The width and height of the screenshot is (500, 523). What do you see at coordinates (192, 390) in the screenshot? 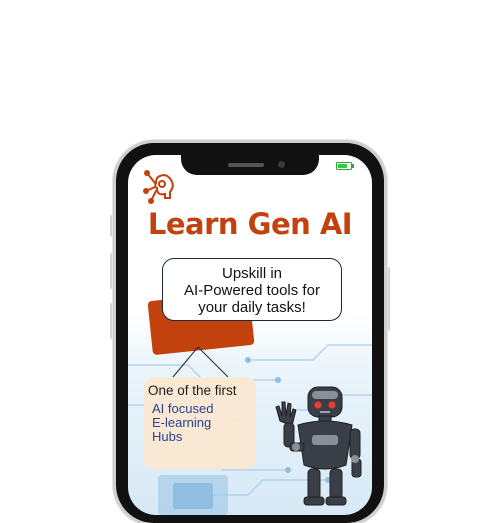
I see `info-card-heading: One of the first` at bounding box center [192, 390].